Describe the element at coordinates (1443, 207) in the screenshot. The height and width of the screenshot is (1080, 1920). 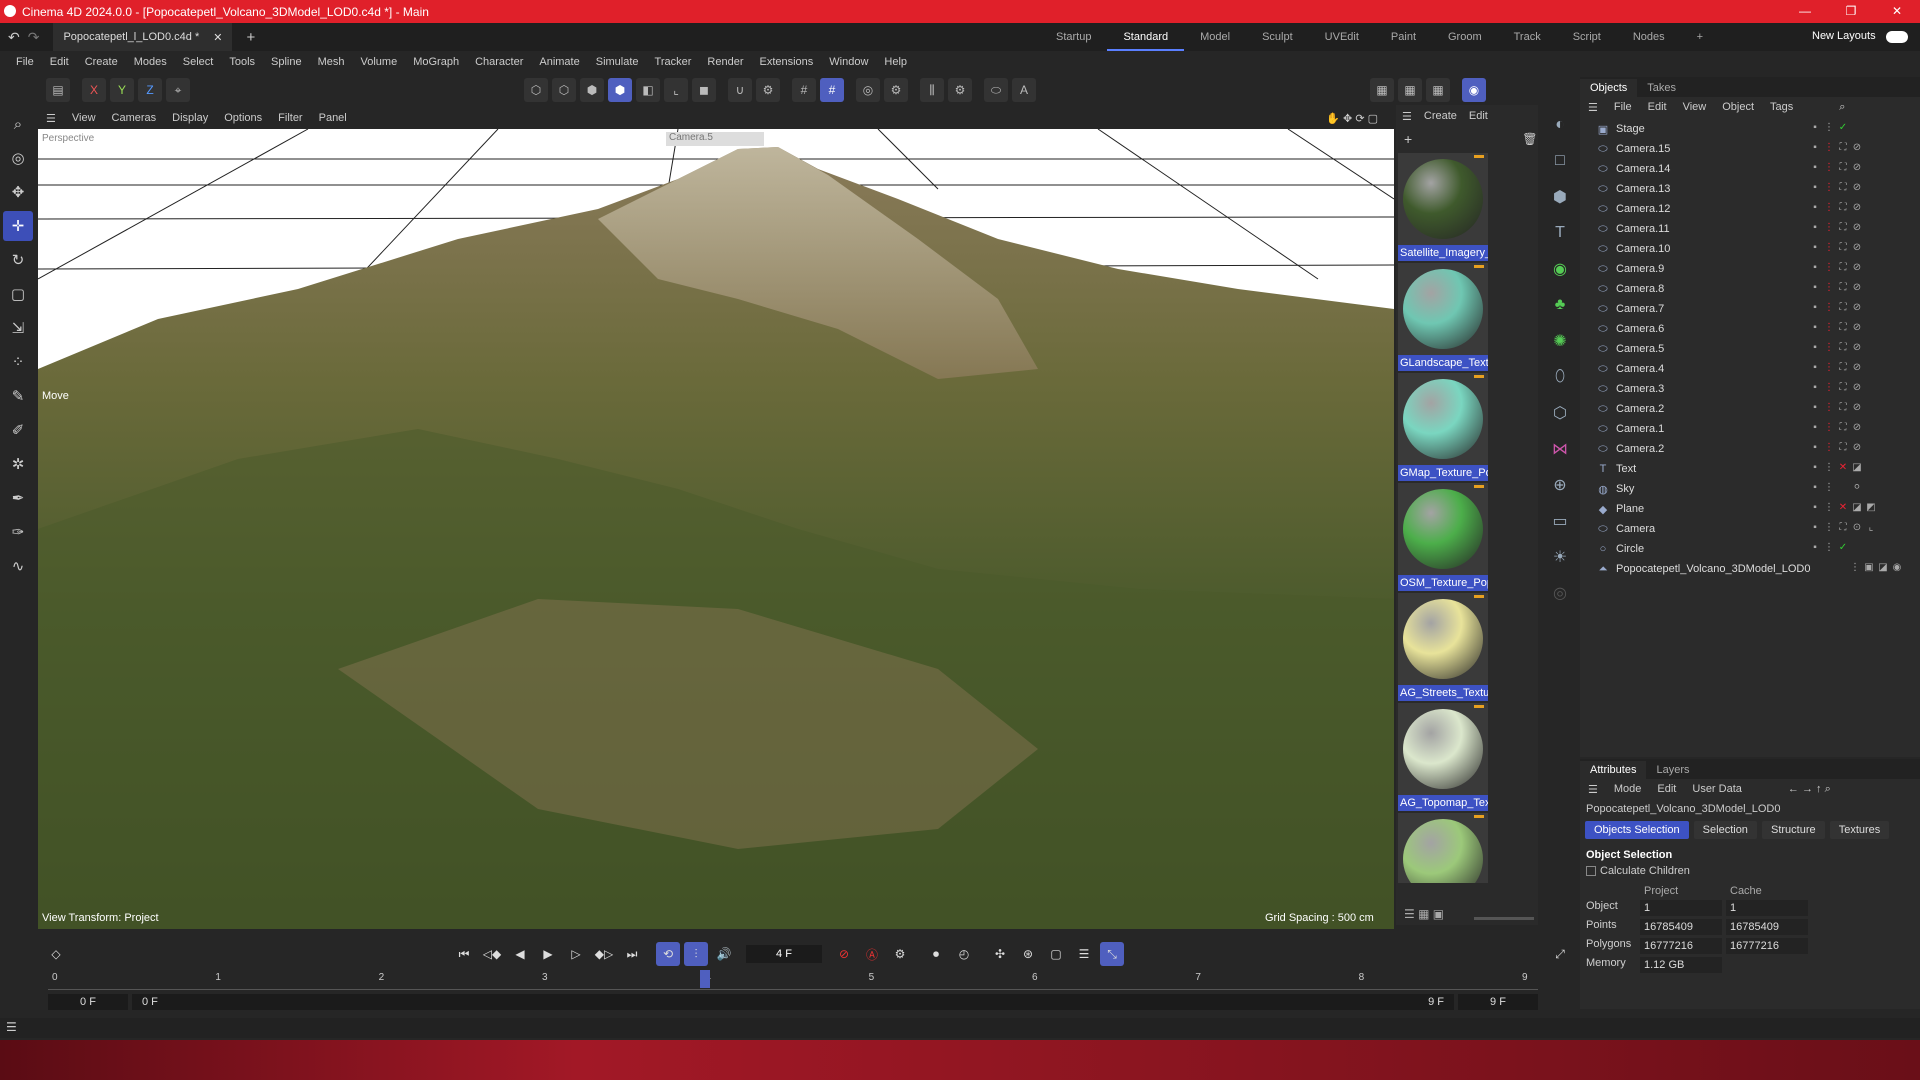
I see `material-item: Satellite_Imagery_` at that location.